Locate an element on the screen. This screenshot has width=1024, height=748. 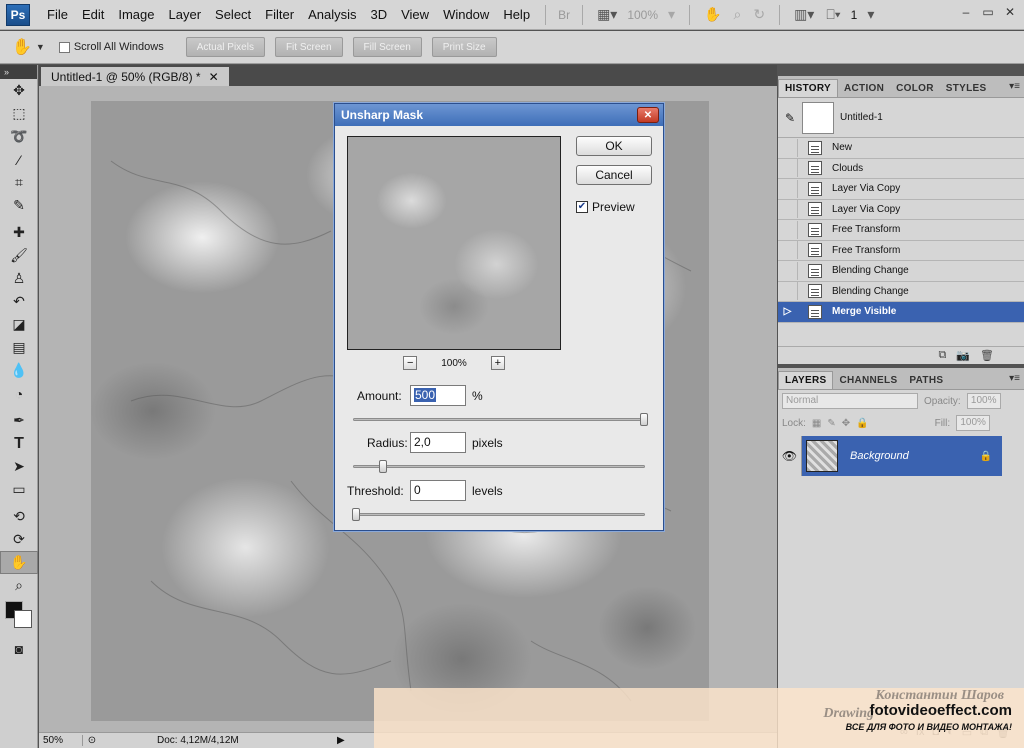
history-item: New is located at coordinates (901, 148).